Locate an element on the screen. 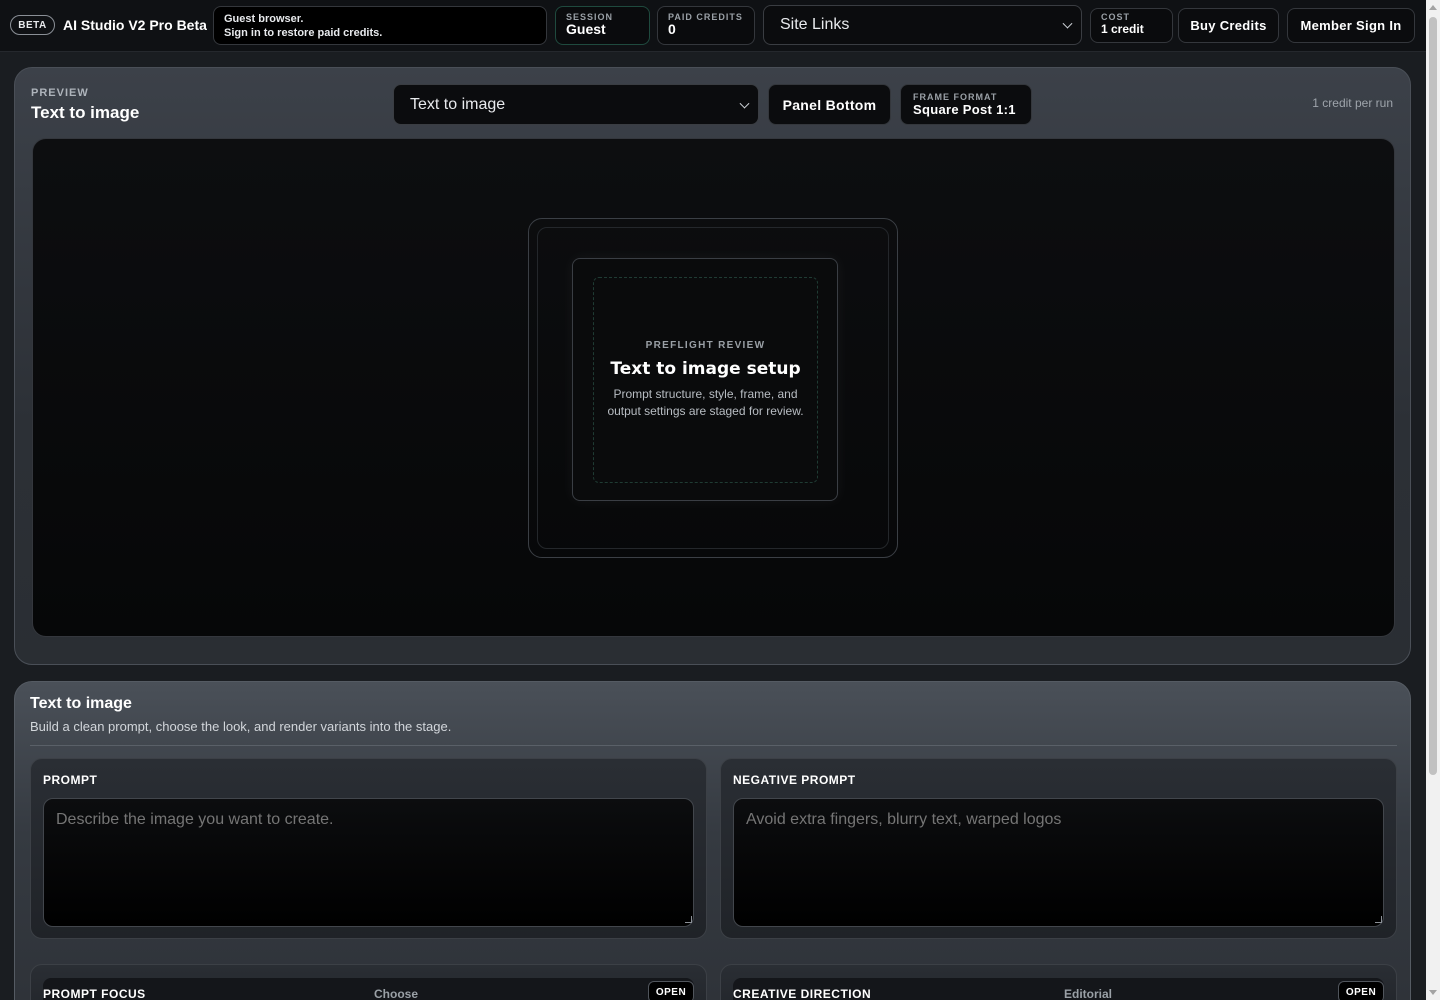 Image resolution: width=1440 pixels, height=1000 pixels. preflight-title: Text to image setup is located at coordinates (705, 368).